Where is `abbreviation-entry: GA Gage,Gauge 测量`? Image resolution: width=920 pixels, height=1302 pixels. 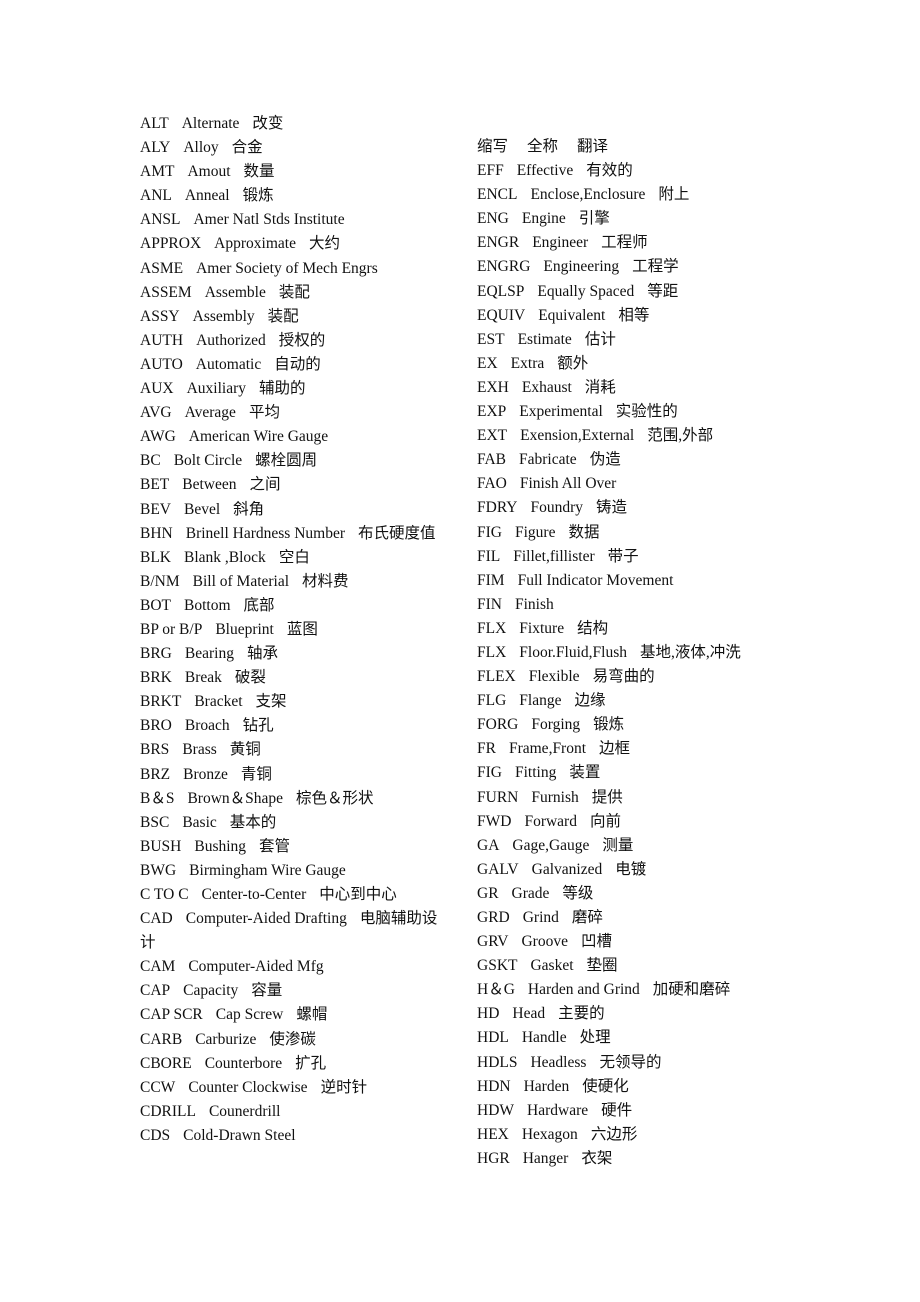
abbreviation-entry: GA Gage,Gauge 测量 is located at coordinates (627, 846).